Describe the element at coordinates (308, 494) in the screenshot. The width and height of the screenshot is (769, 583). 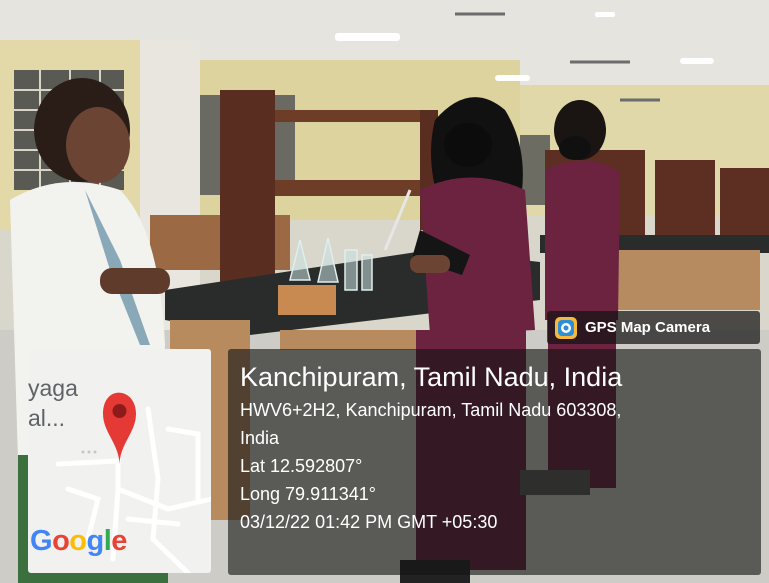
I see `longitude-readout: Long 79.911341°` at that location.